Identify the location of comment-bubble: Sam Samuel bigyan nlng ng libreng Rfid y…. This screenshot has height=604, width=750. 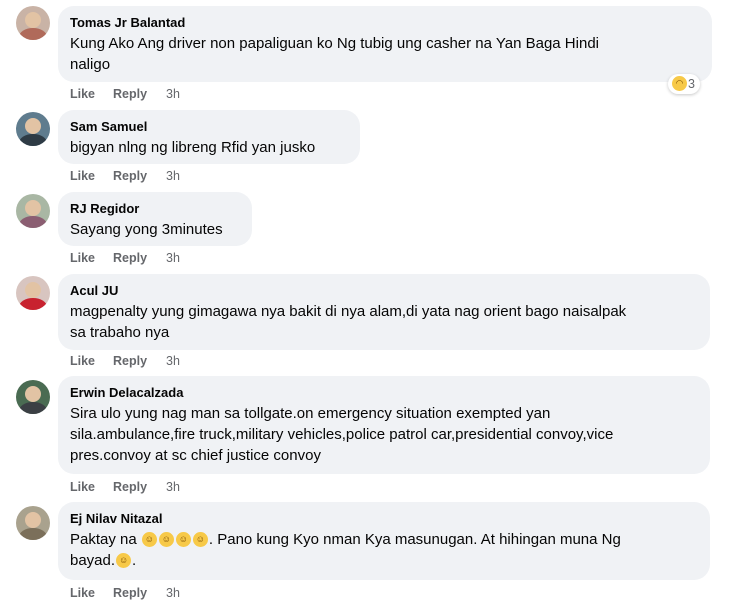
(209, 137).